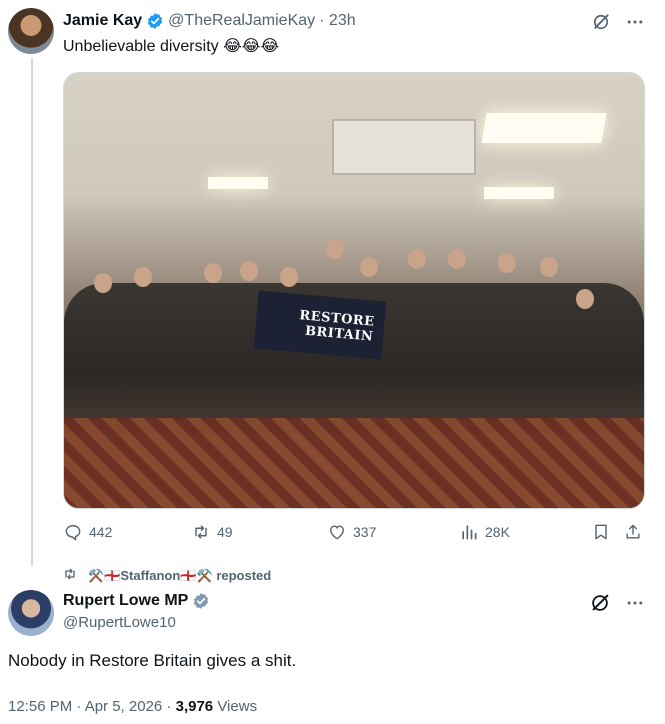  Describe the element at coordinates (89, 706) in the screenshot. I see `timestamp: 12:56 PM · Apr 5, 2026 ·` at that location.